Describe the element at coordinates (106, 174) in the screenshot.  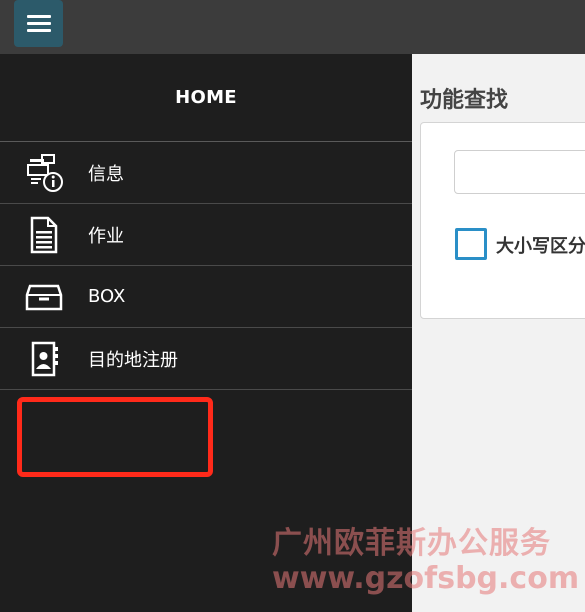
I see `sidebar-item-label: 信息` at that location.